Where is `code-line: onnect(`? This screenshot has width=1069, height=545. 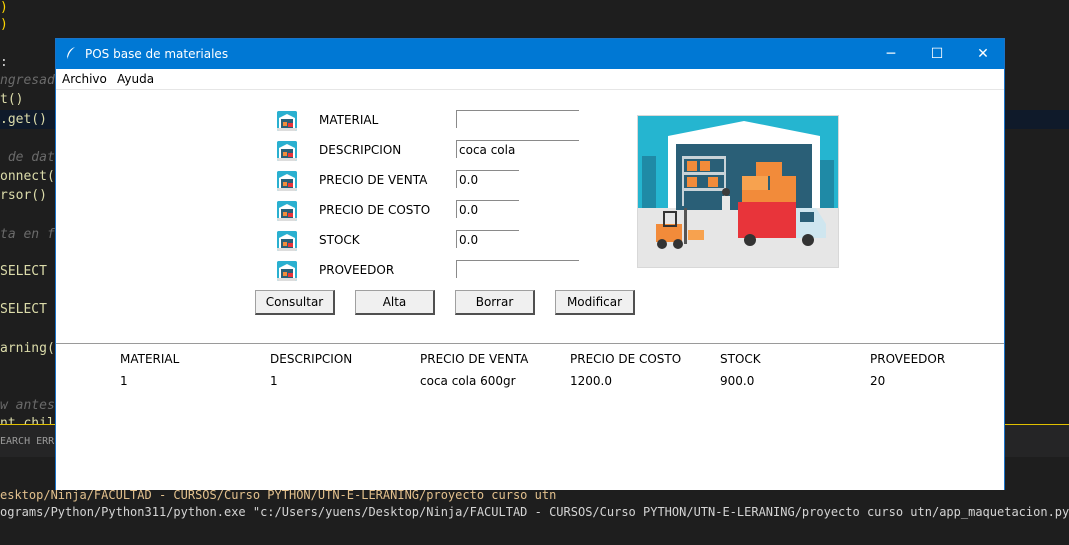
code-line: onnect( is located at coordinates (27, 176).